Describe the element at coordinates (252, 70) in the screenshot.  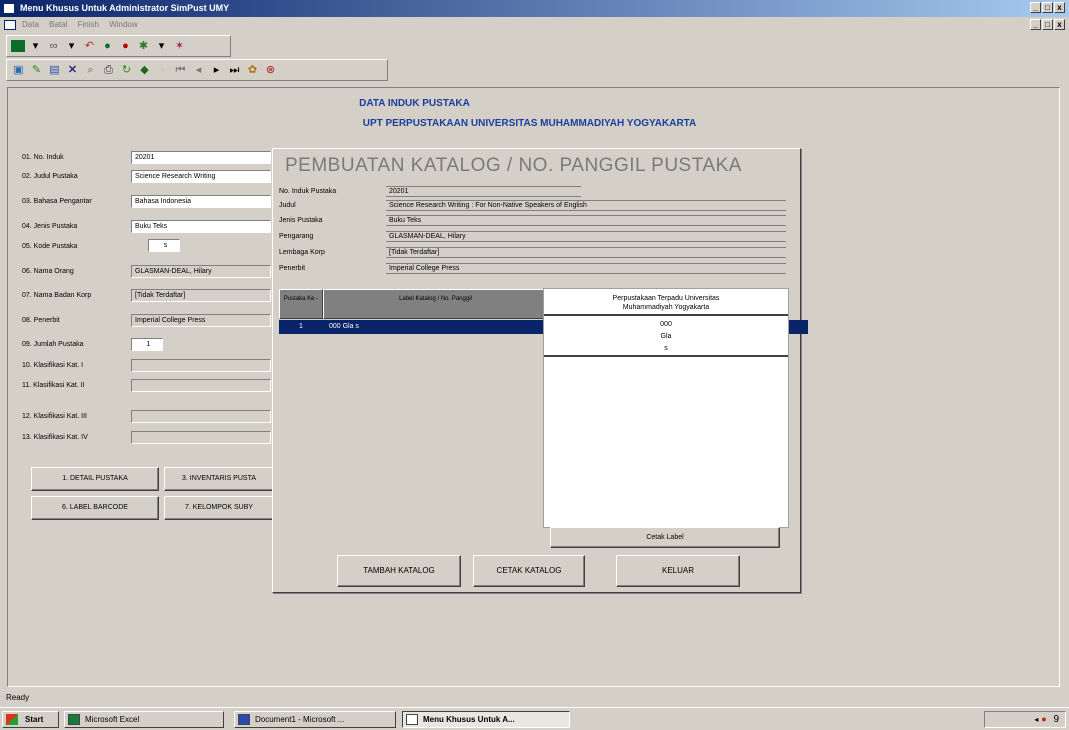
I see `help-icon: ✿` at that location.